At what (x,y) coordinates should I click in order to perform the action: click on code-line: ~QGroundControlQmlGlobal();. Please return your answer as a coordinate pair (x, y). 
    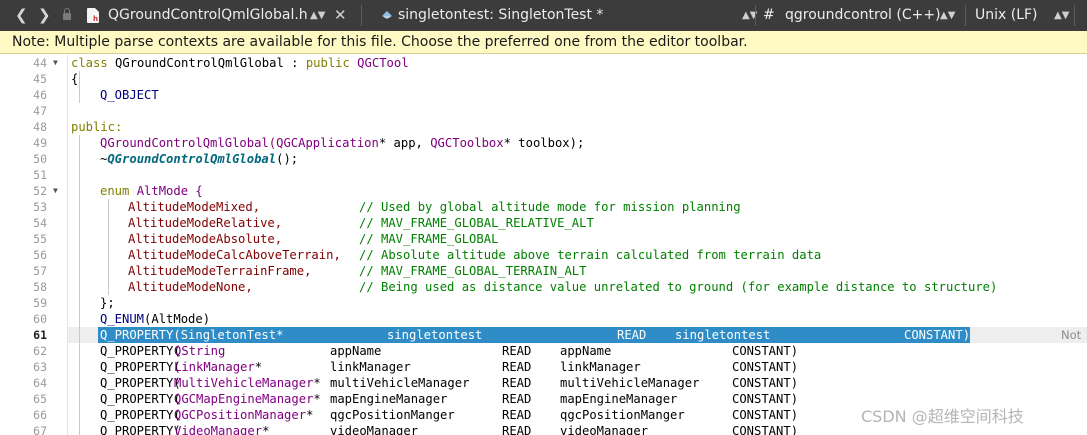
    Looking at the image, I should click on (199, 159).